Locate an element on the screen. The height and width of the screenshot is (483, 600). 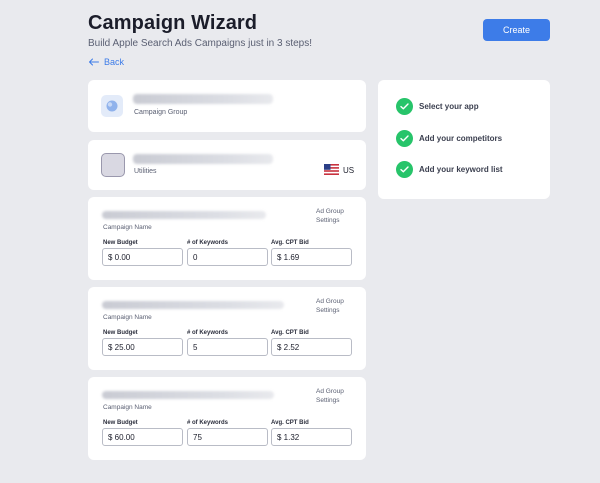
app-card: Utilities US is located at coordinates (227, 165).